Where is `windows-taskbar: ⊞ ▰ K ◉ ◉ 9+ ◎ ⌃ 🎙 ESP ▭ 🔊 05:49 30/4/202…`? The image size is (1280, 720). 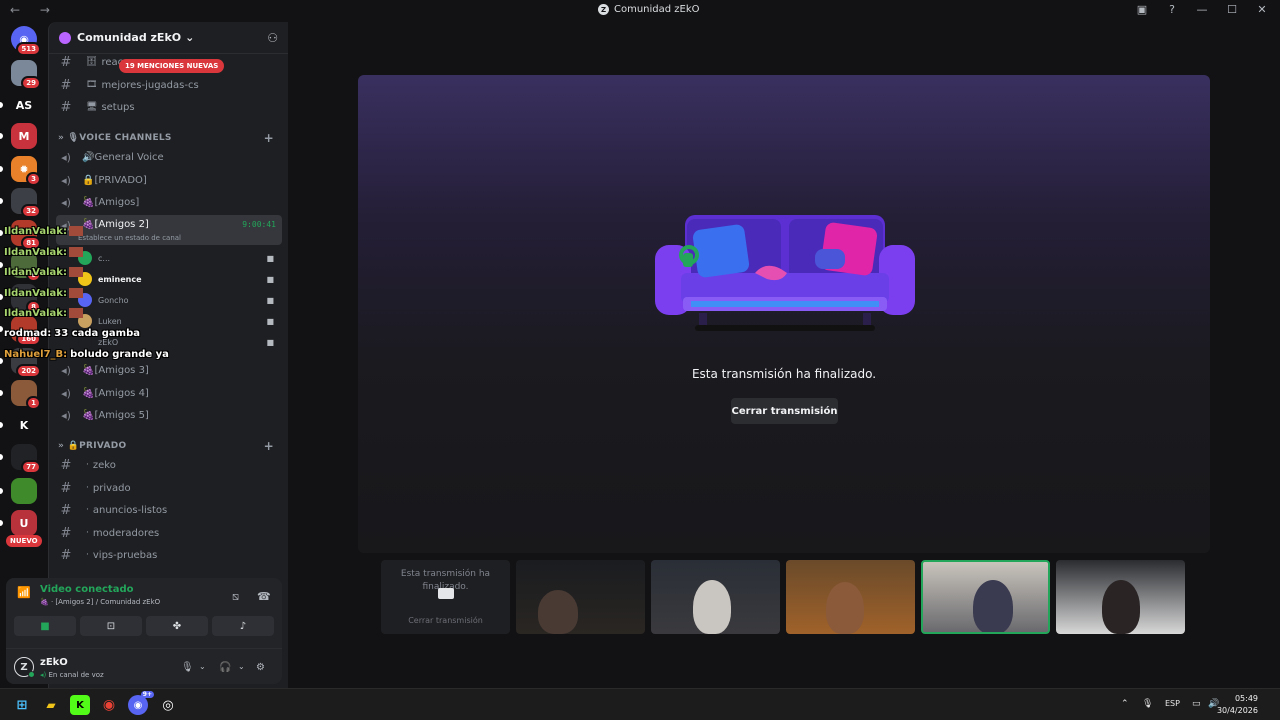
windows-taskbar: ⊞ ▰ K ◉ ◉ 9+ ◎ ⌃ 🎙 ESP ▭ 🔊 05:49 30/4/202… is located at coordinates (640, 704).